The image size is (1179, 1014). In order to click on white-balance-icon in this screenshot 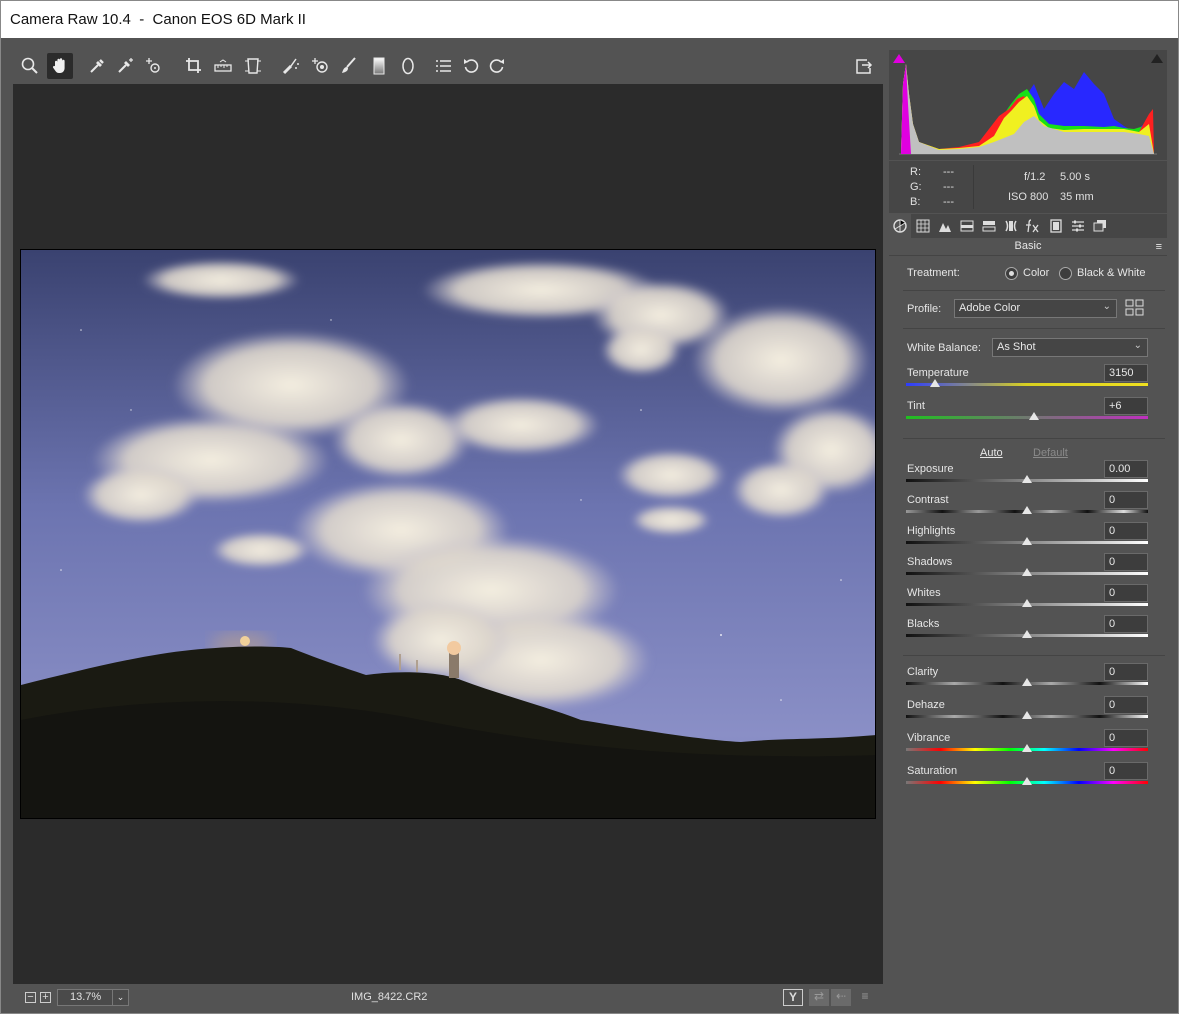, I will do `click(97, 66)`.